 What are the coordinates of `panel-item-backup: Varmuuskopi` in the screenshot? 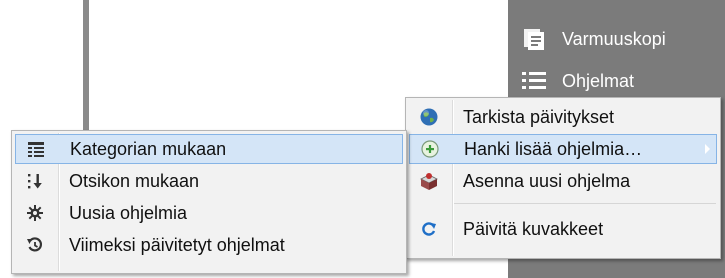 It's located at (591, 39).